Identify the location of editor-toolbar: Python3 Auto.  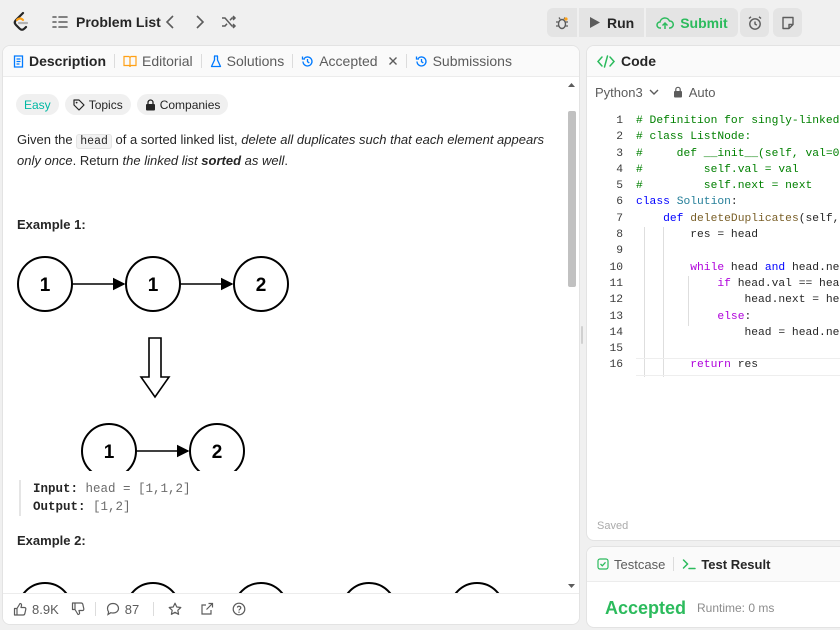
(655, 92).